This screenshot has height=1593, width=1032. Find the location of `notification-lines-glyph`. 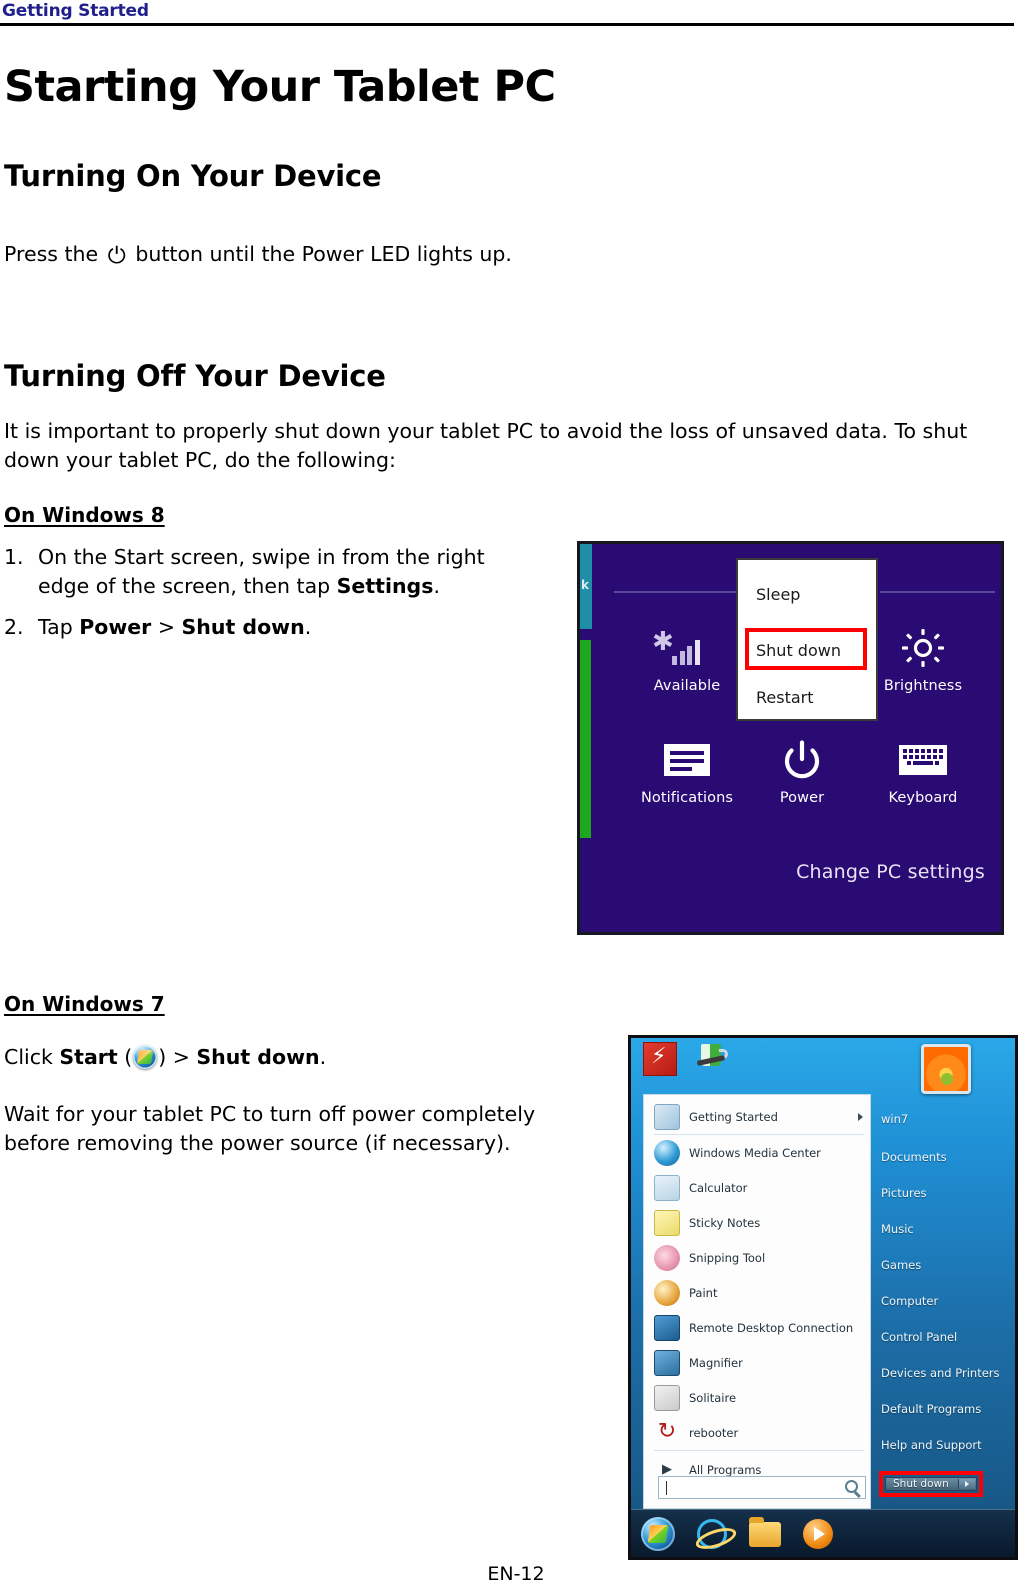

notification-lines-glyph is located at coordinates (687, 760).